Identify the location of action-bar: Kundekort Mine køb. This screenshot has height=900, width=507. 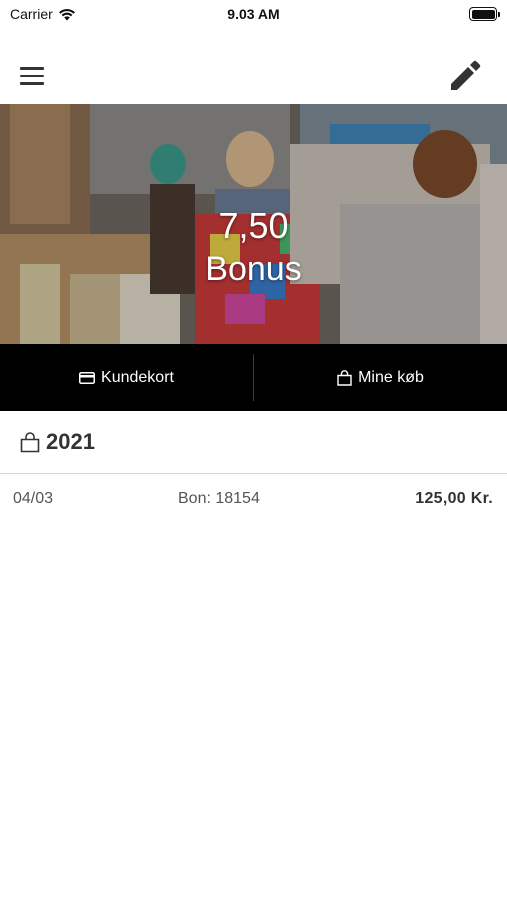
(253, 377).